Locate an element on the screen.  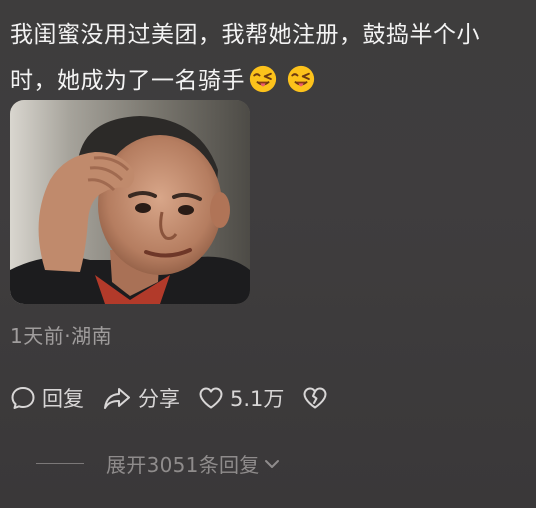
share-label: 分享 is located at coordinates (159, 399).